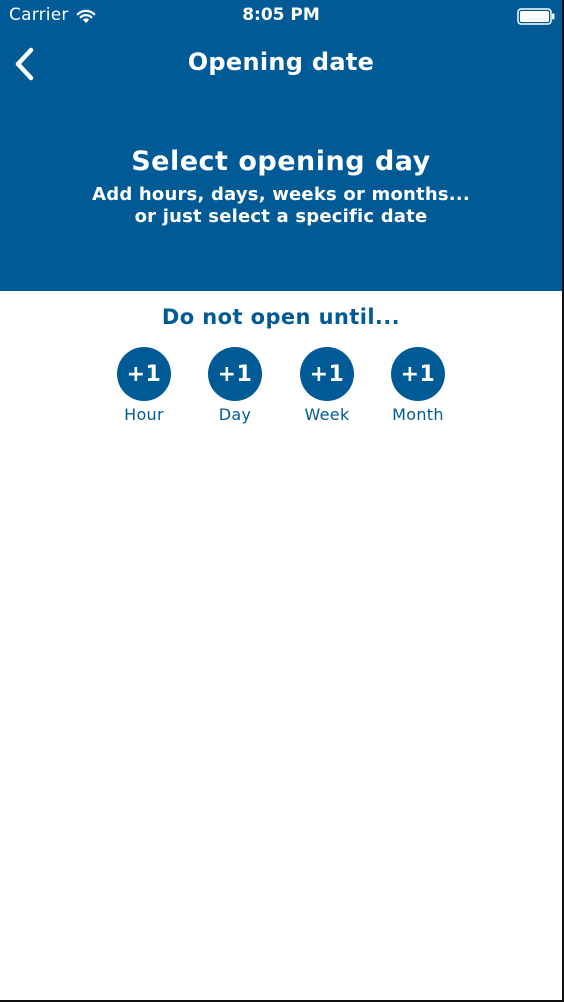 The width and height of the screenshot is (564, 1002). Describe the element at coordinates (327, 414) in the screenshot. I see `add-week-label: Week` at that location.